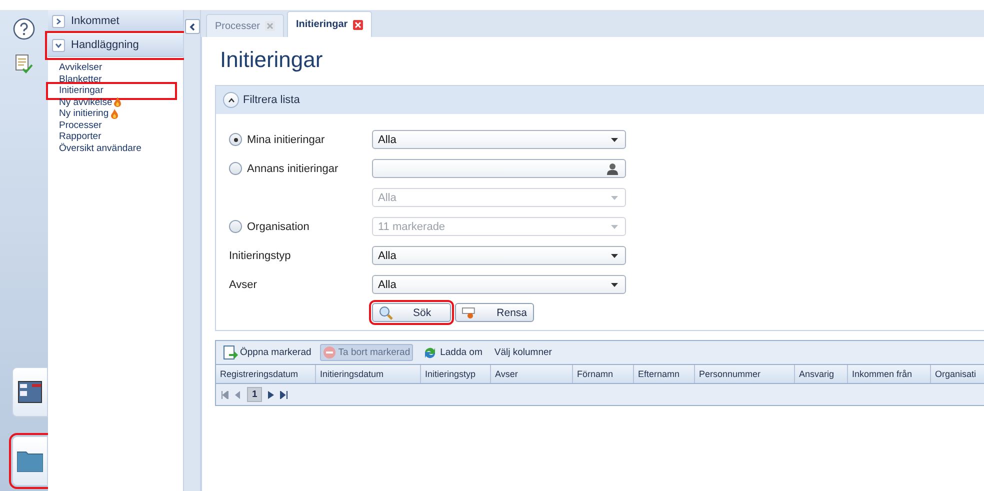 This screenshot has height=491, width=984. I want to click on nav-group-header: Handläggning, so click(115, 45).